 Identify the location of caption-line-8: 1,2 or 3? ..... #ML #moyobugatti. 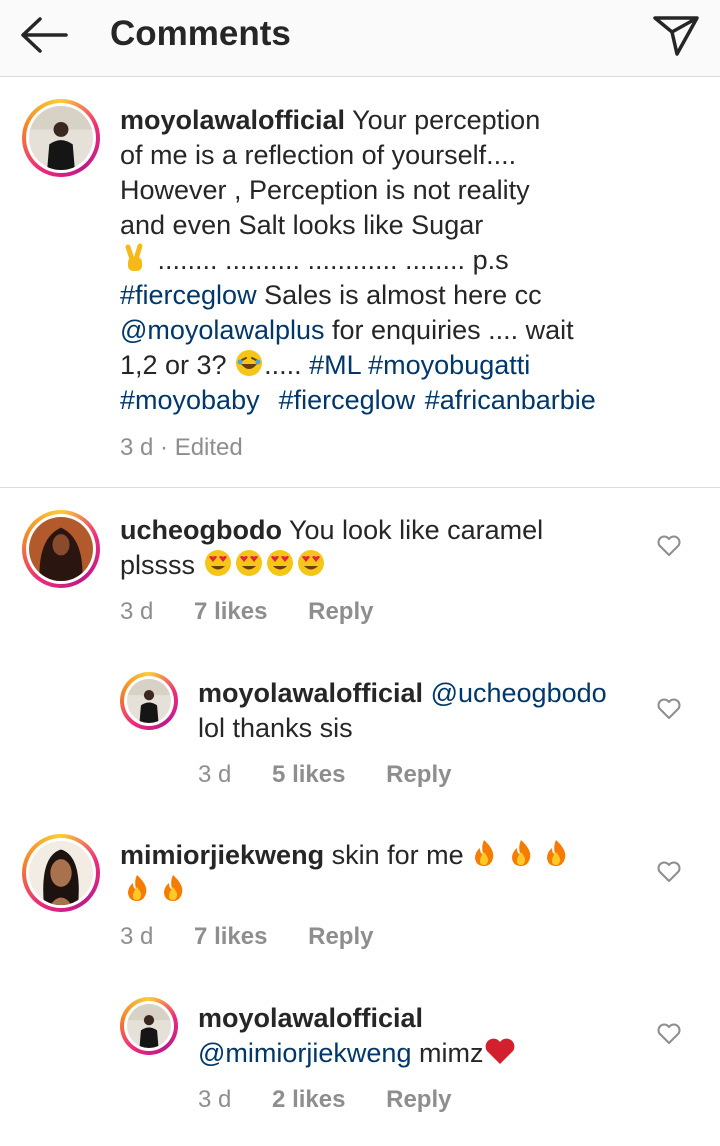
(325, 367).